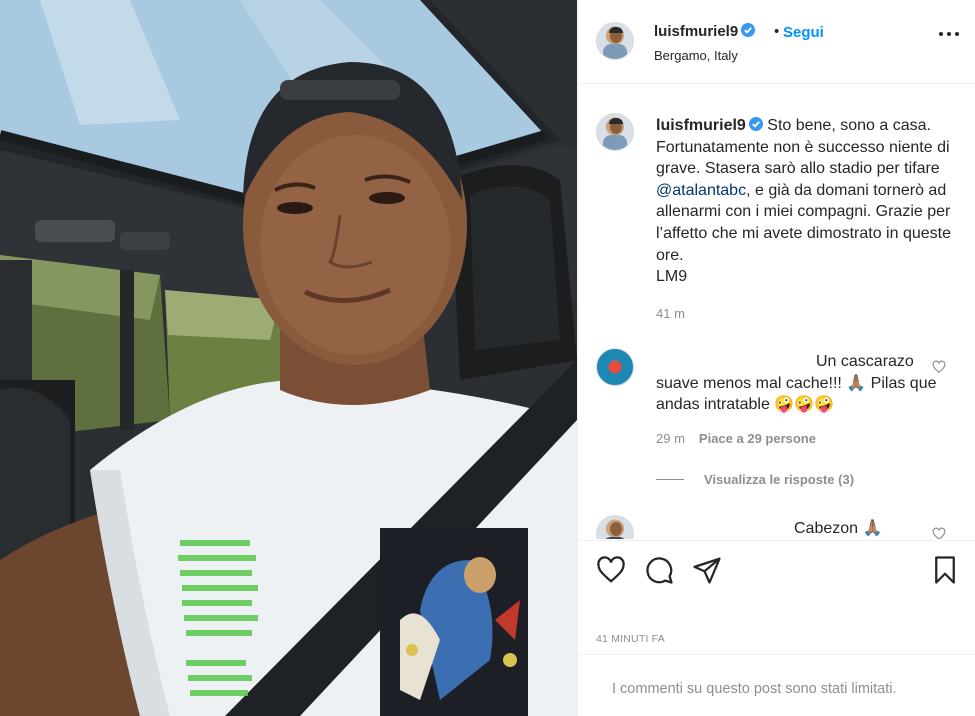 The image size is (975, 716). I want to click on author-username-text: luisfmuriel9, so click(696, 31).